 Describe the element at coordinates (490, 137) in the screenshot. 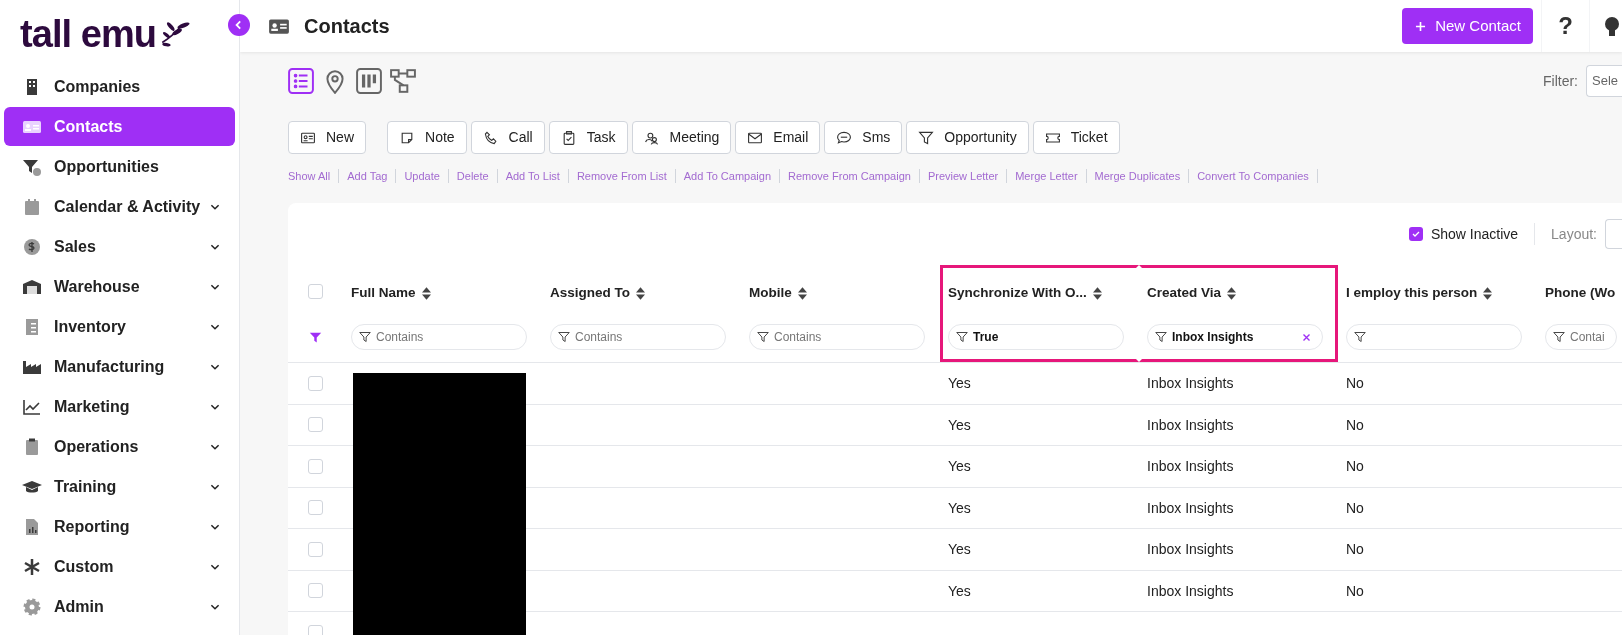

I see `phone-icon` at that location.